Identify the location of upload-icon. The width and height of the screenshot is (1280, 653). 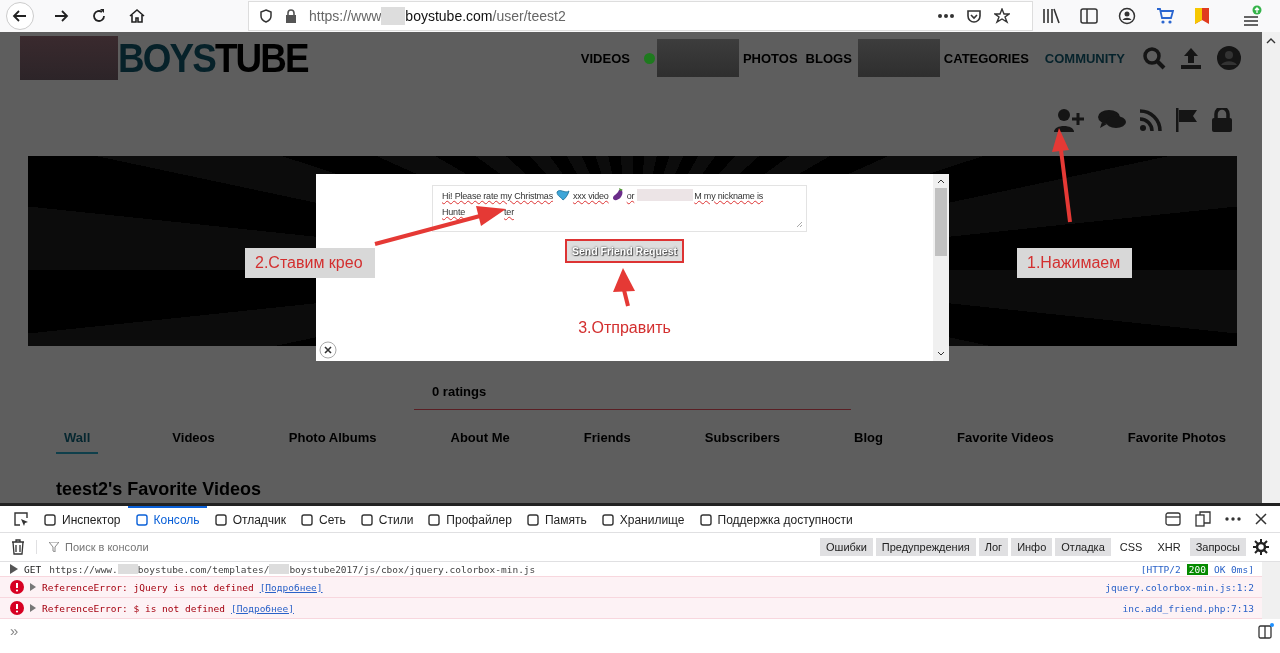
(1191, 58).